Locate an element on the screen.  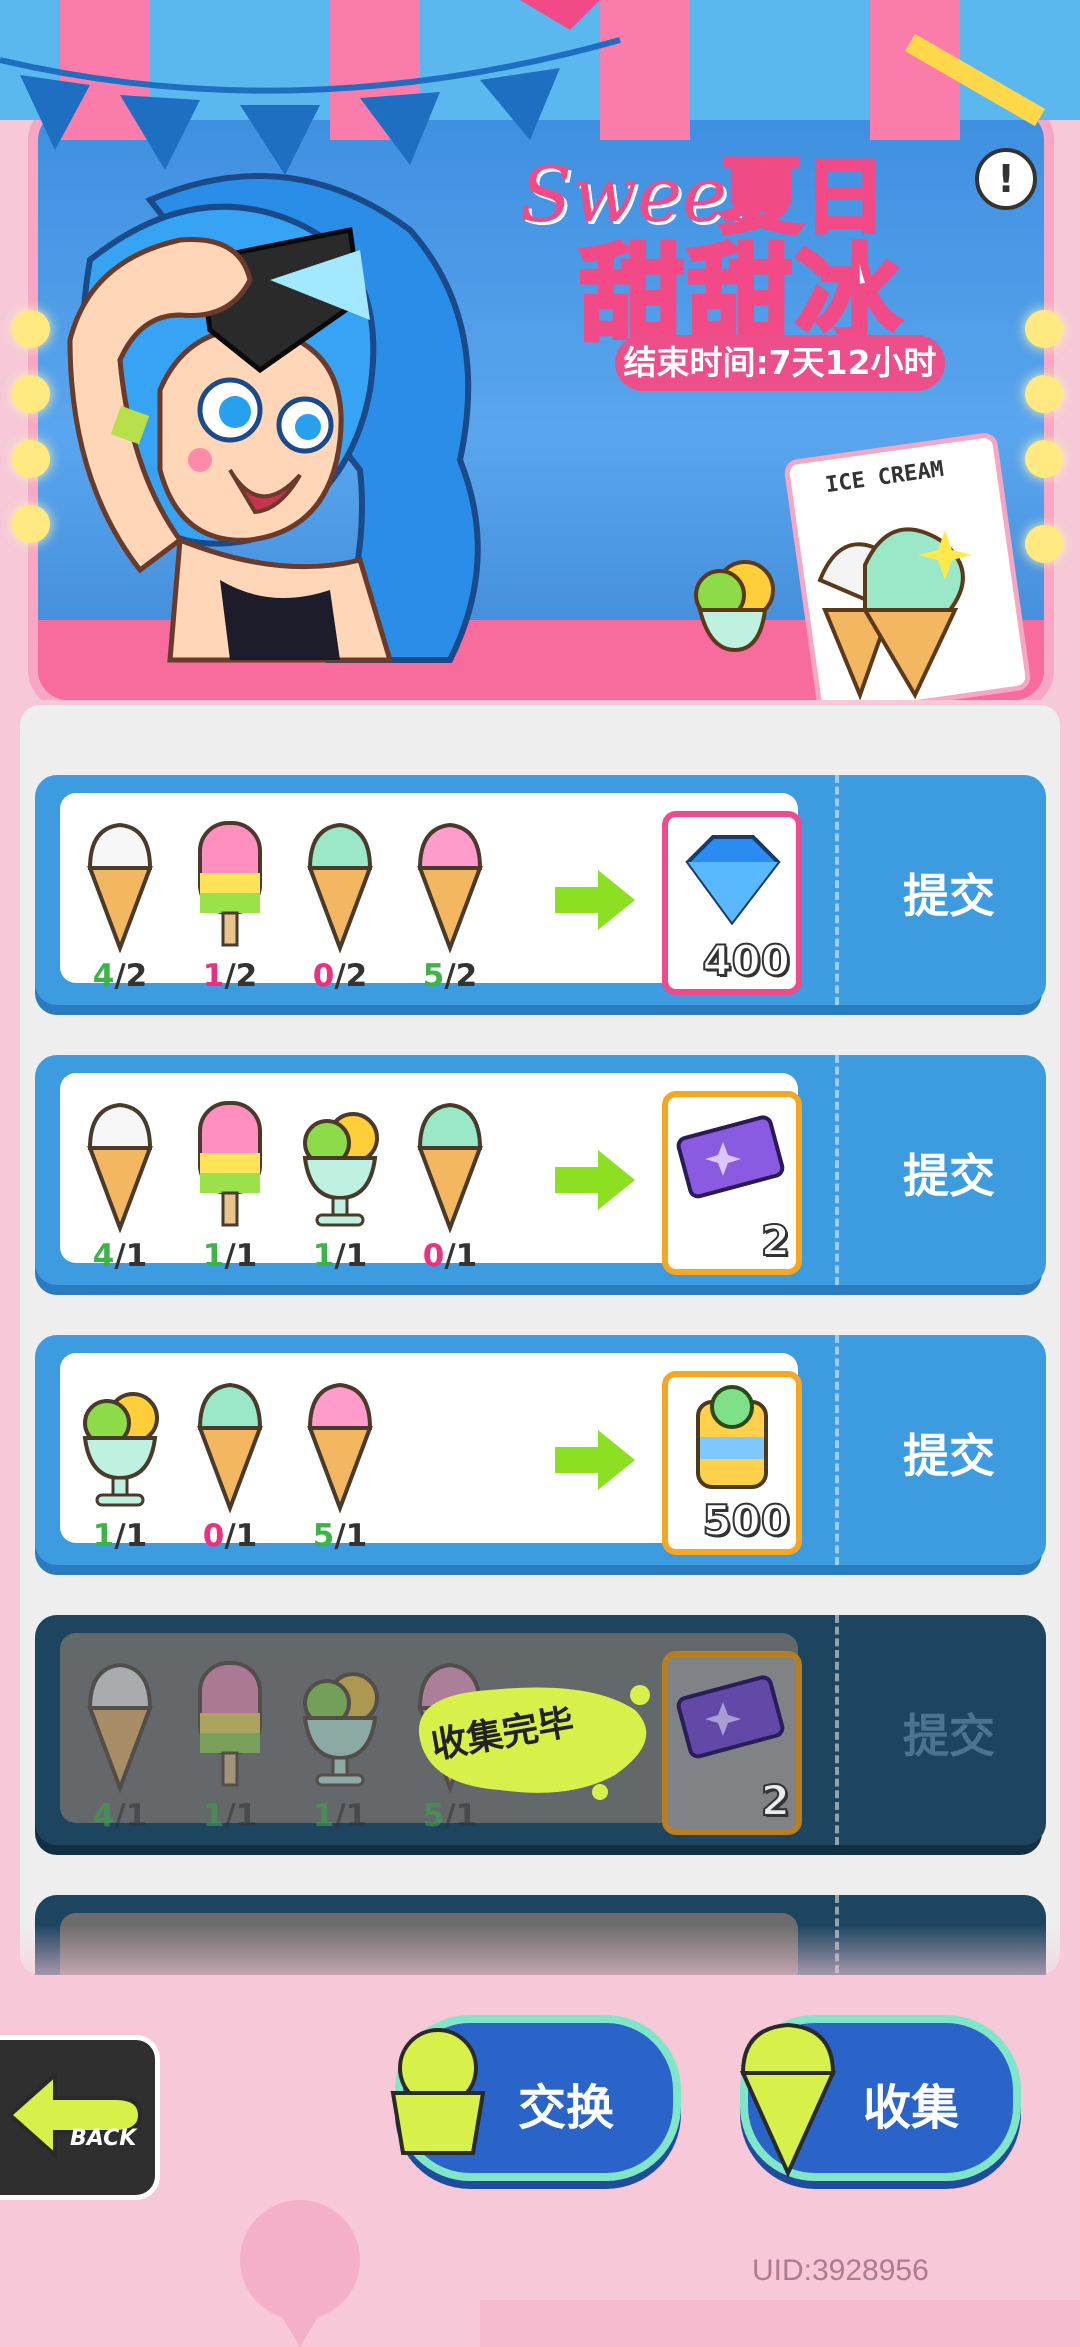
list-fade is located at coordinates (540, 1965).